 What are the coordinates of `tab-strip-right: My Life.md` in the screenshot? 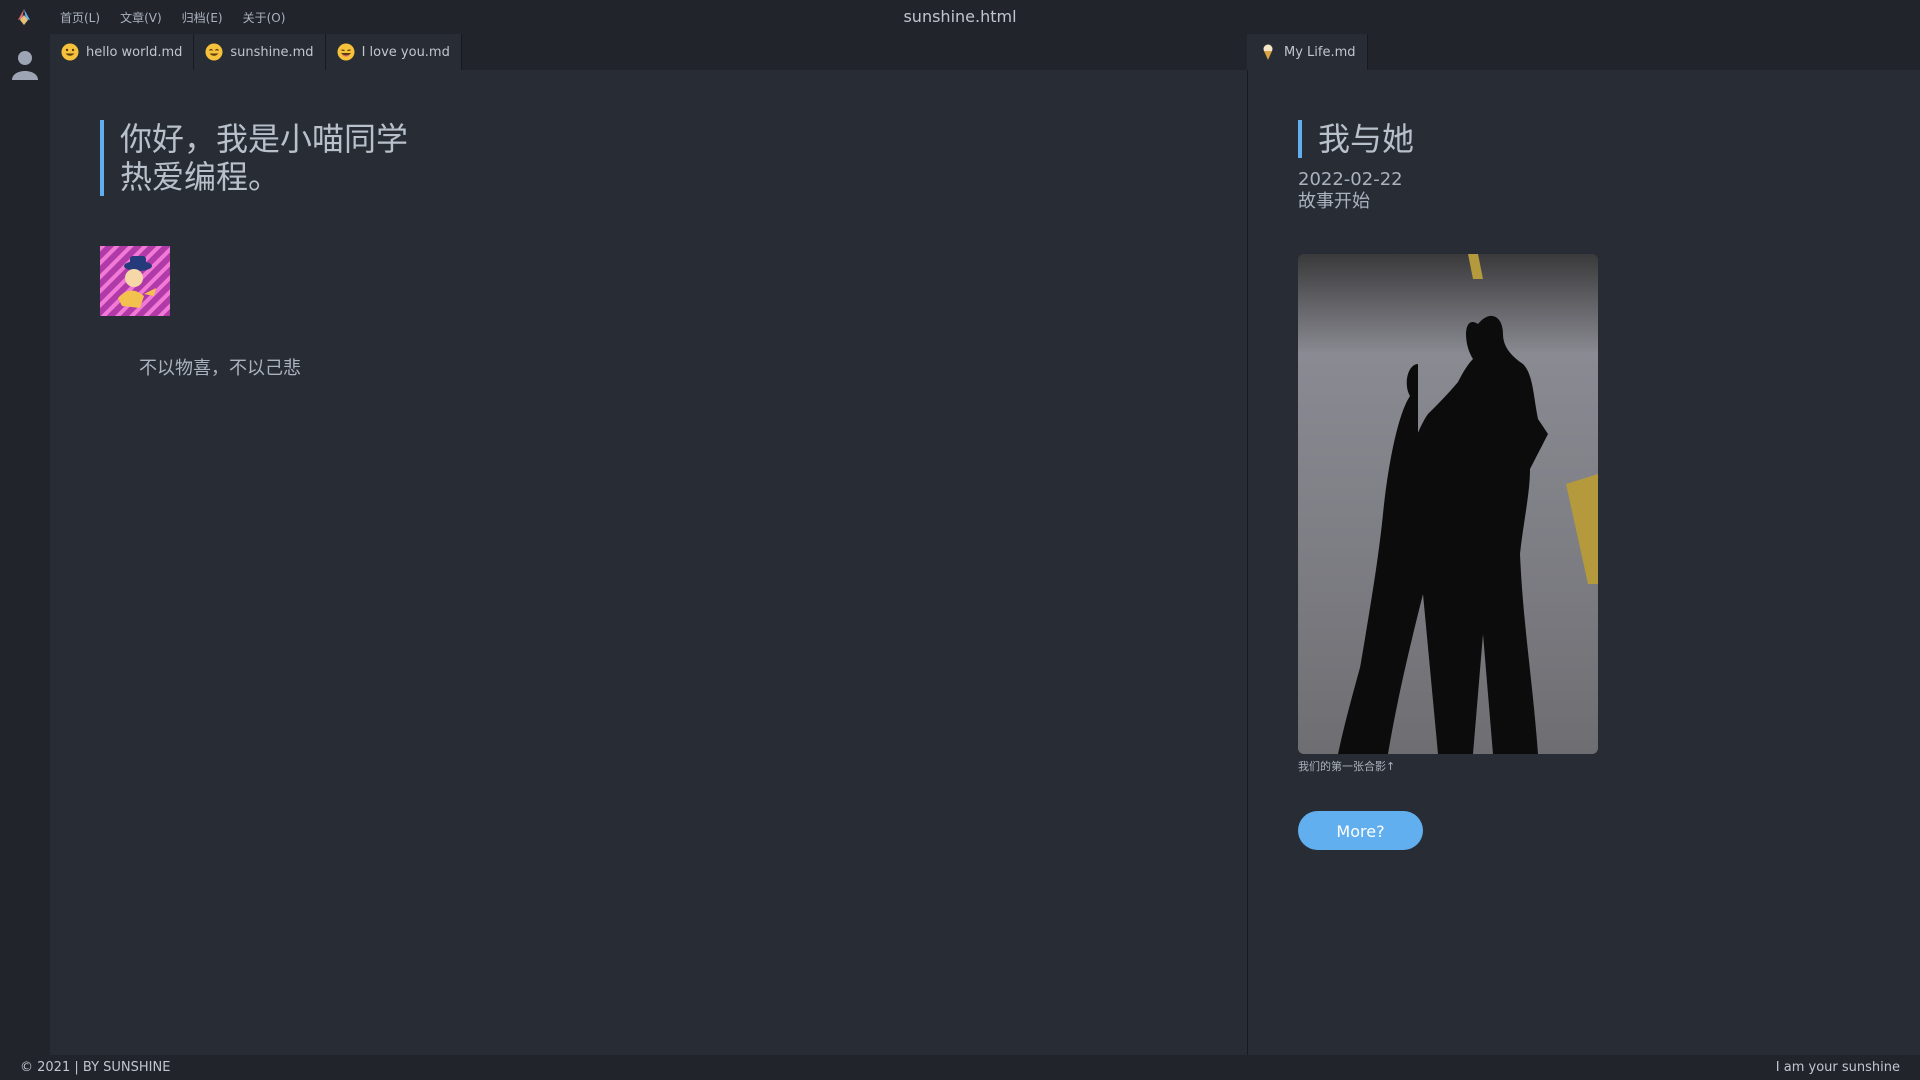 It's located at (1584, 52).